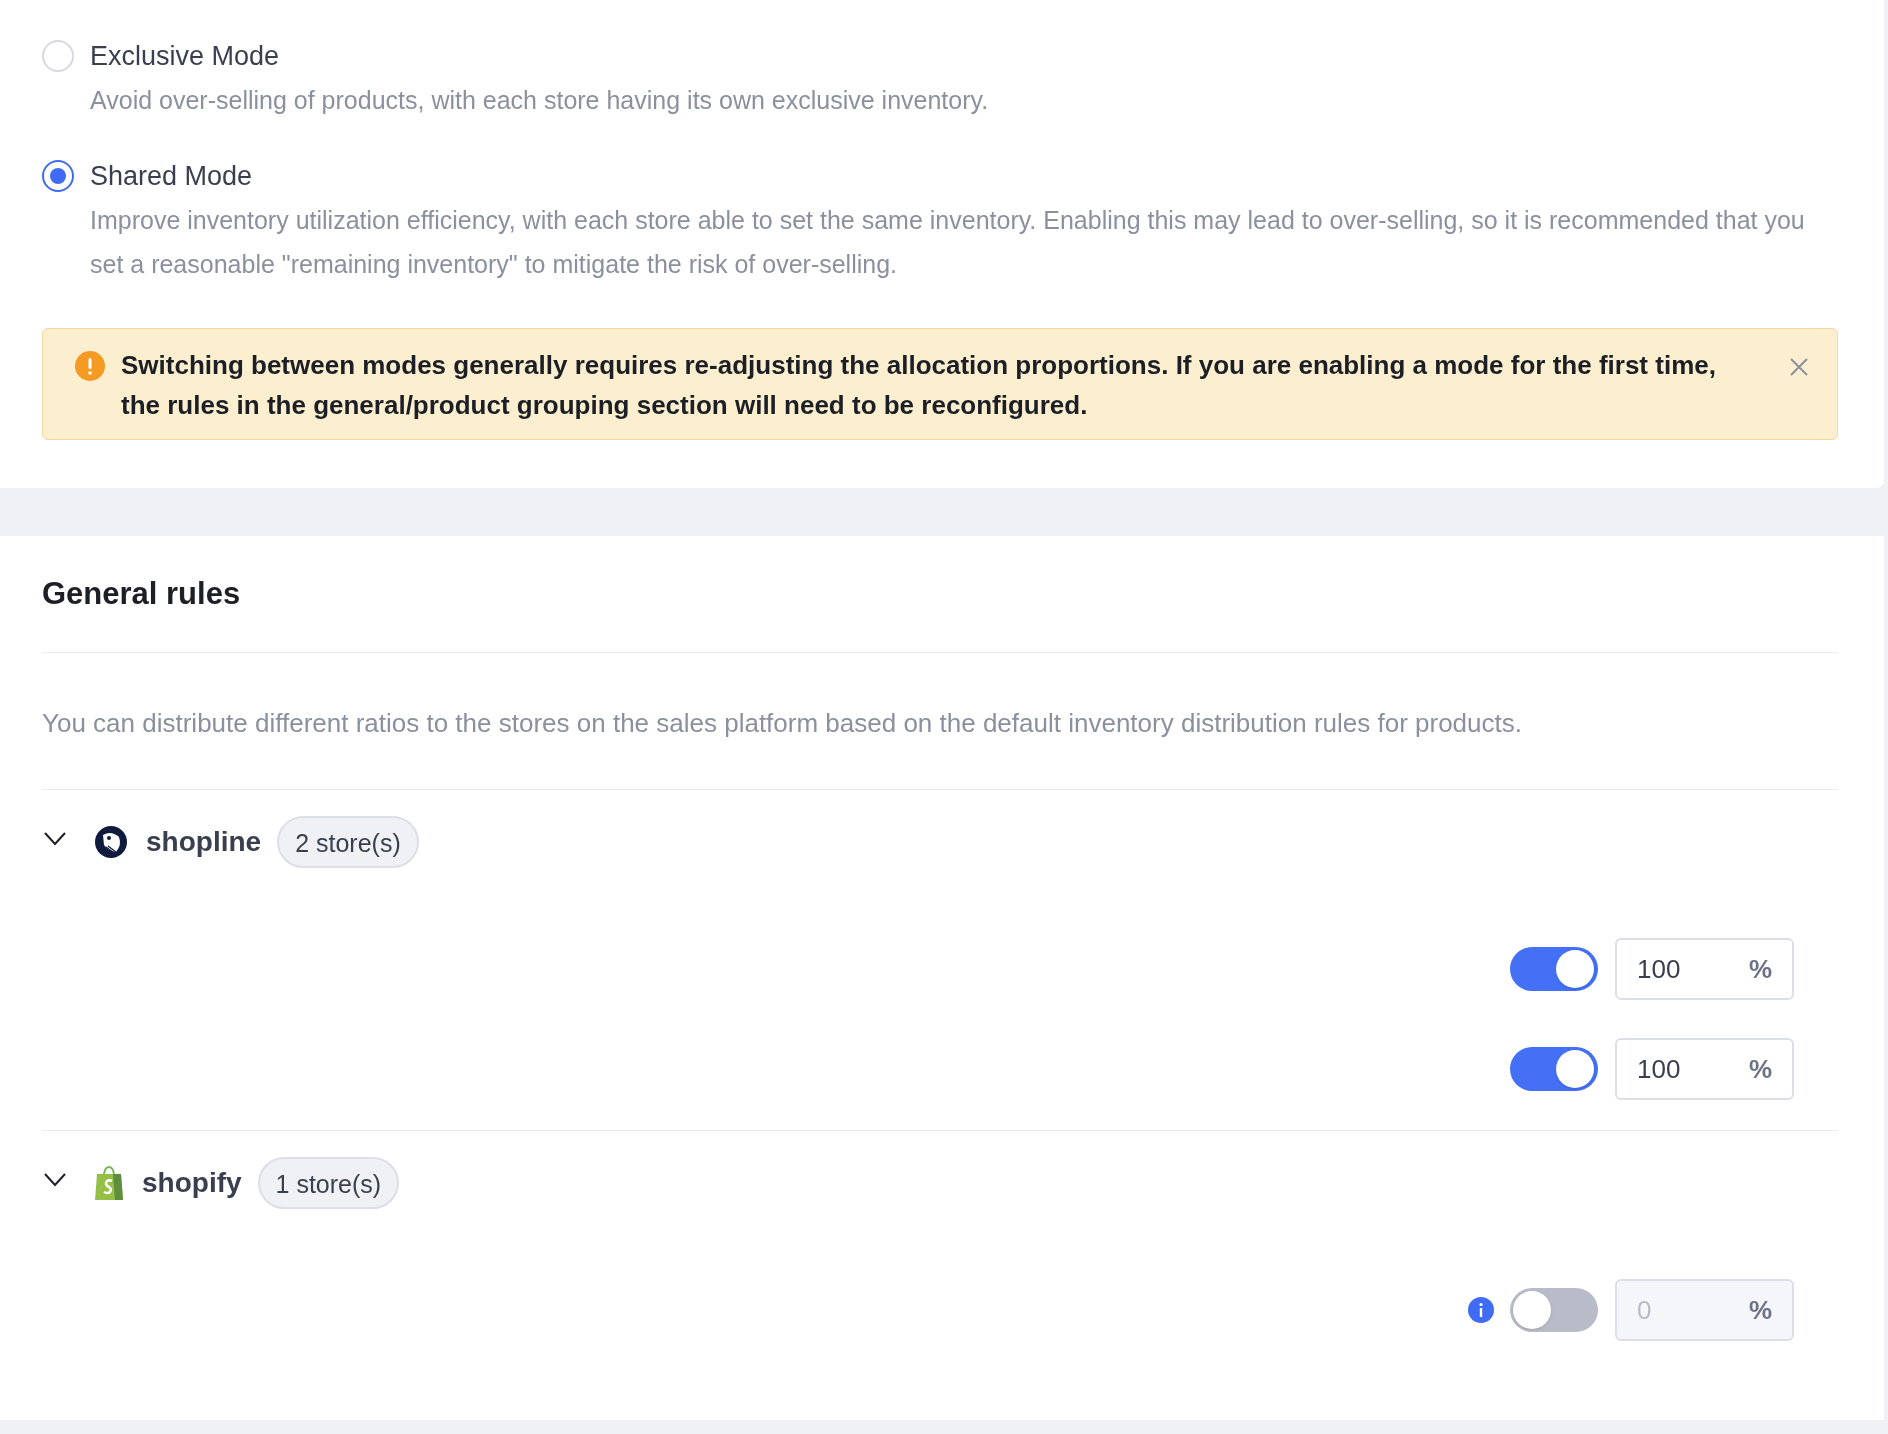 The height and width of the screenshot is (1434, 1888). What do you see at coordinates (1799, 367) in the screenshot?
I see `close-icon` at bounding box center [1799, 367].